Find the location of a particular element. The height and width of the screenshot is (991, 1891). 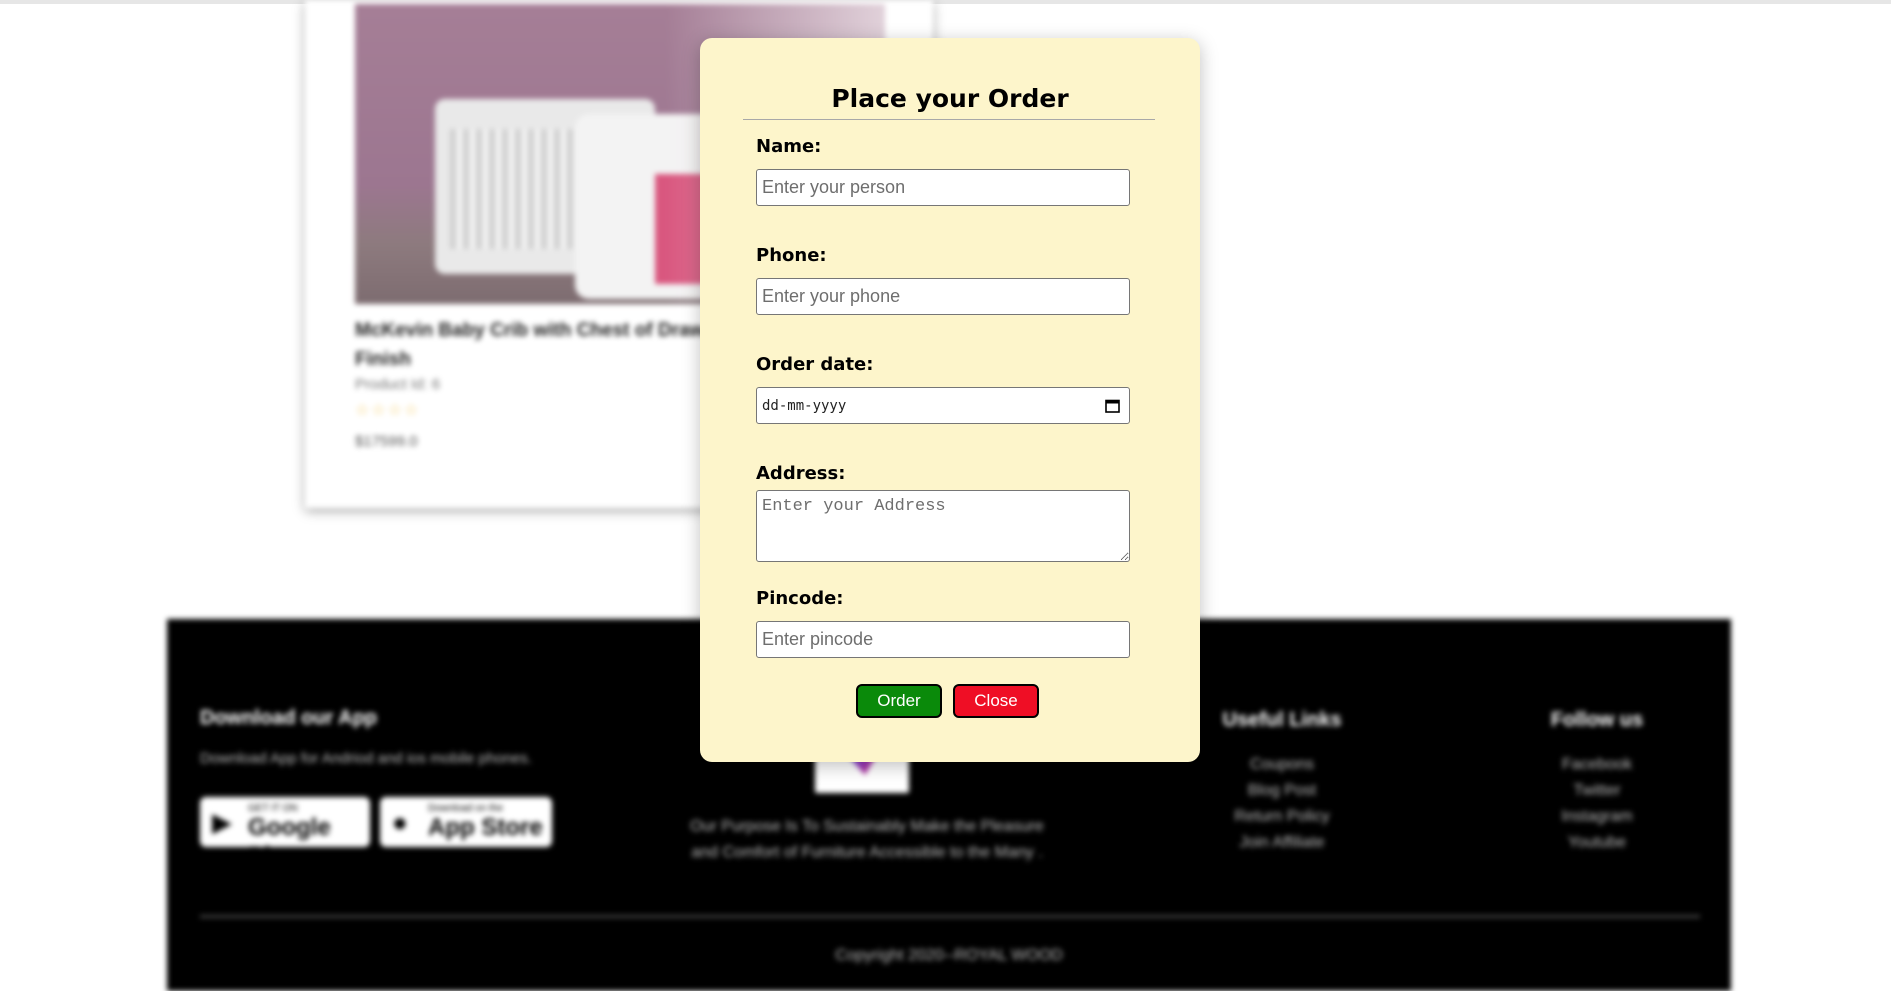

phone-input is located at coordinates (943, 296).